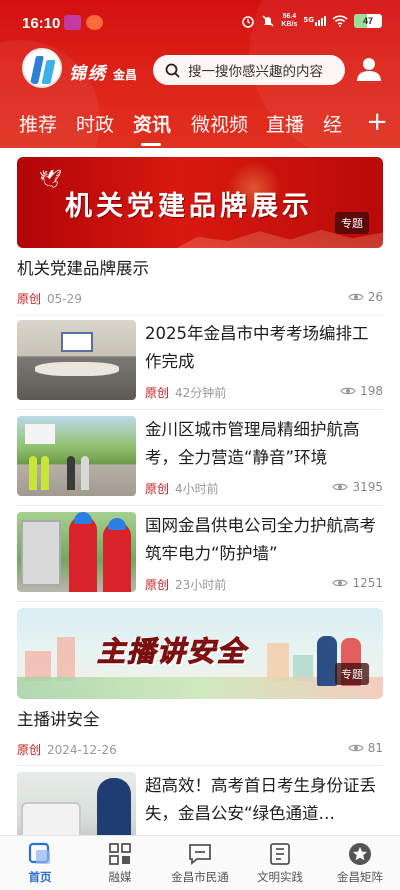  I want to click on user-icon, so click(369, 69).